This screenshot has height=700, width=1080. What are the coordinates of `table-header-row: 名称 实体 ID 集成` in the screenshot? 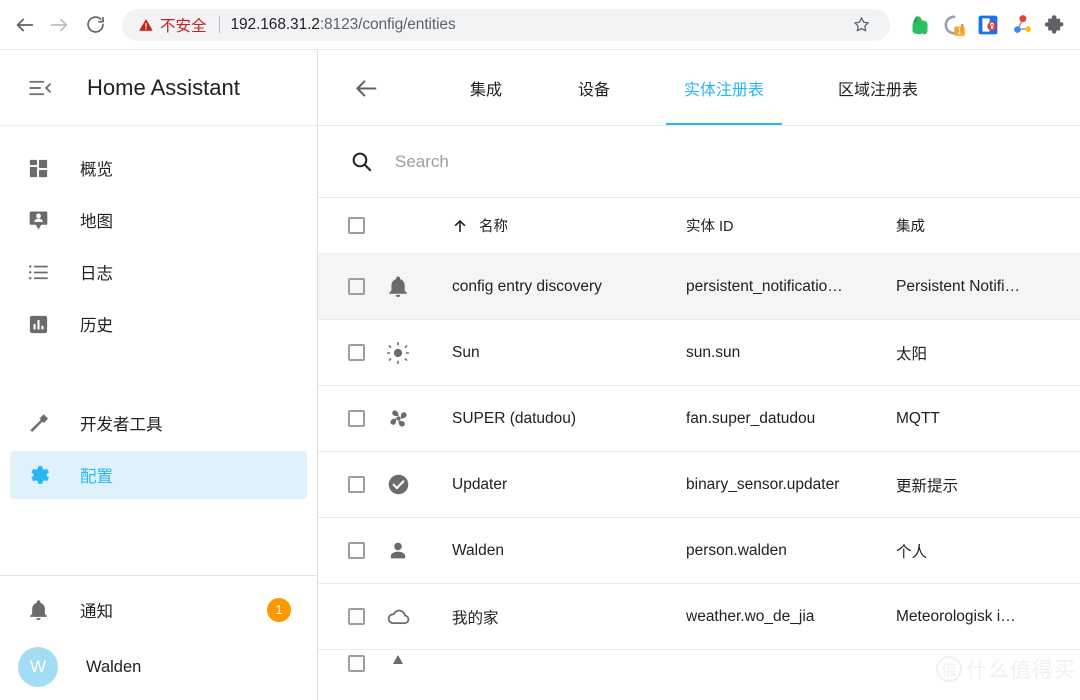 It's located at (699, 226).